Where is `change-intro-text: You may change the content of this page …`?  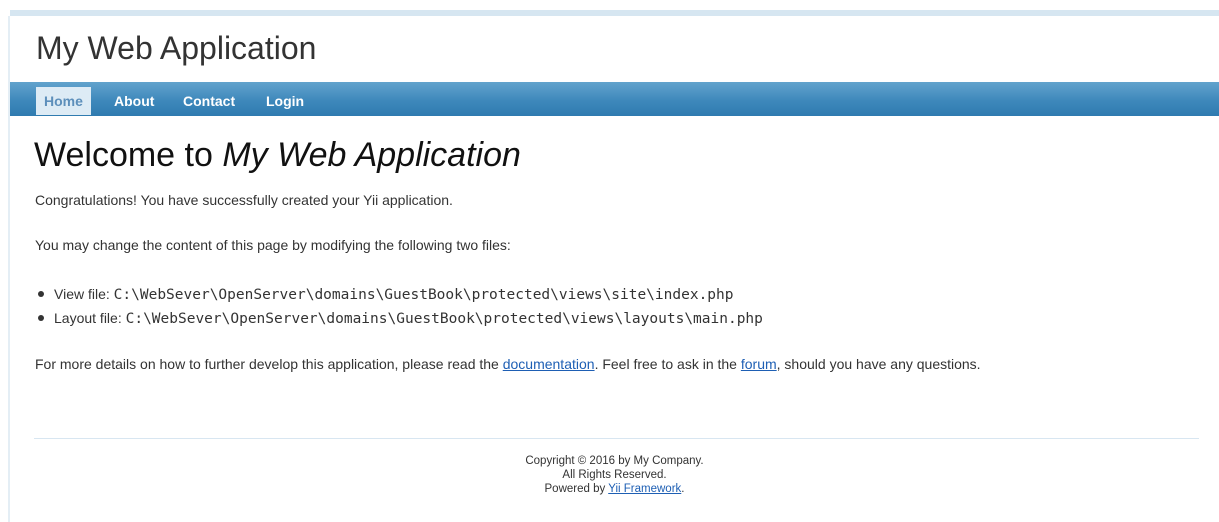
change-intro-text: You may change the content of this page … is located at coordinates (273, 245).